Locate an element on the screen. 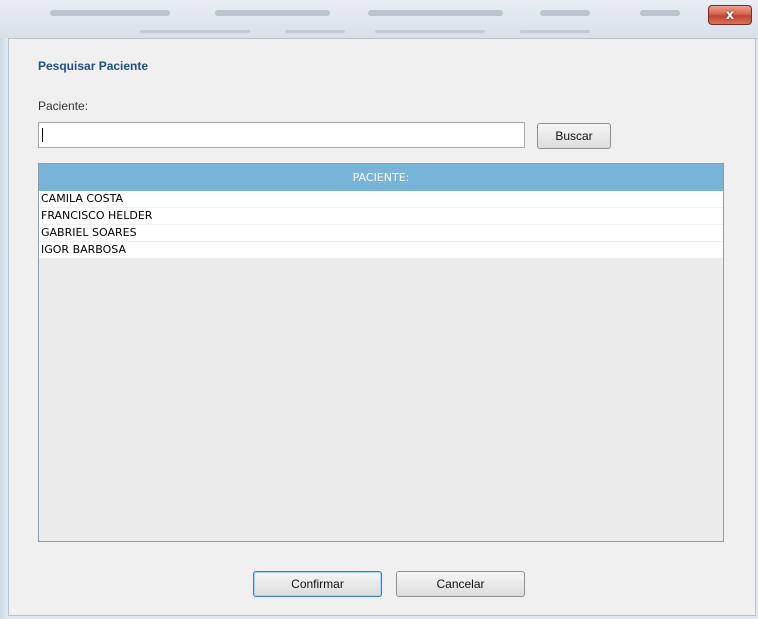  table-row: CAMILA COSTA is located at coordinates (381, 199).